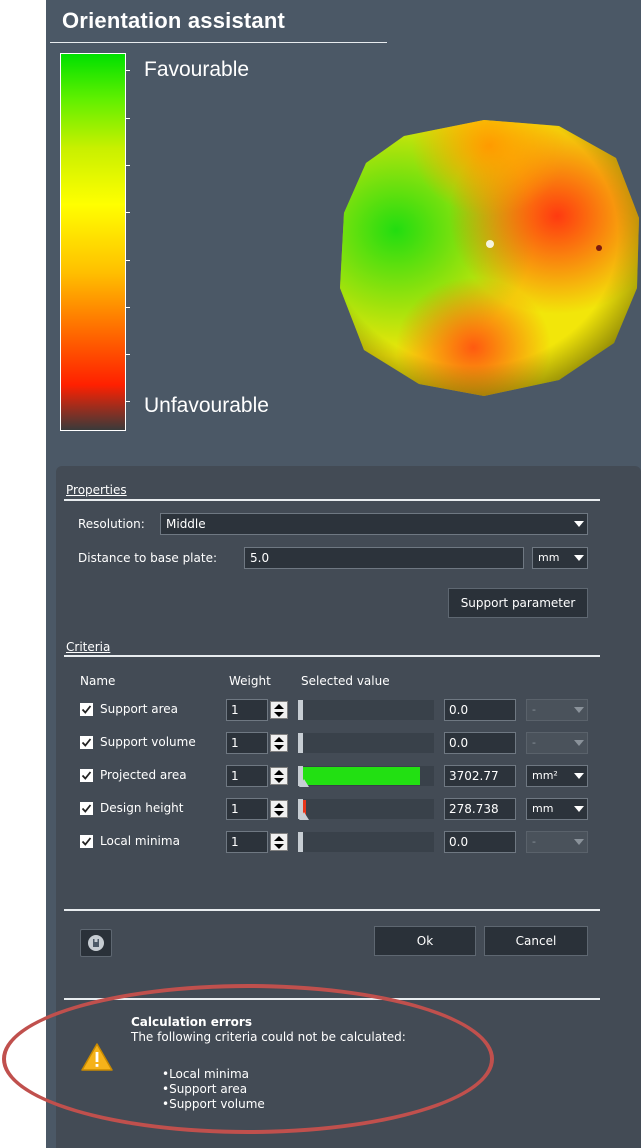 This screenshot has height=1148, width=641. Describe the element at coordinates (374, 524) in the screenshot. I see `resolution-select: Middle` at that location.